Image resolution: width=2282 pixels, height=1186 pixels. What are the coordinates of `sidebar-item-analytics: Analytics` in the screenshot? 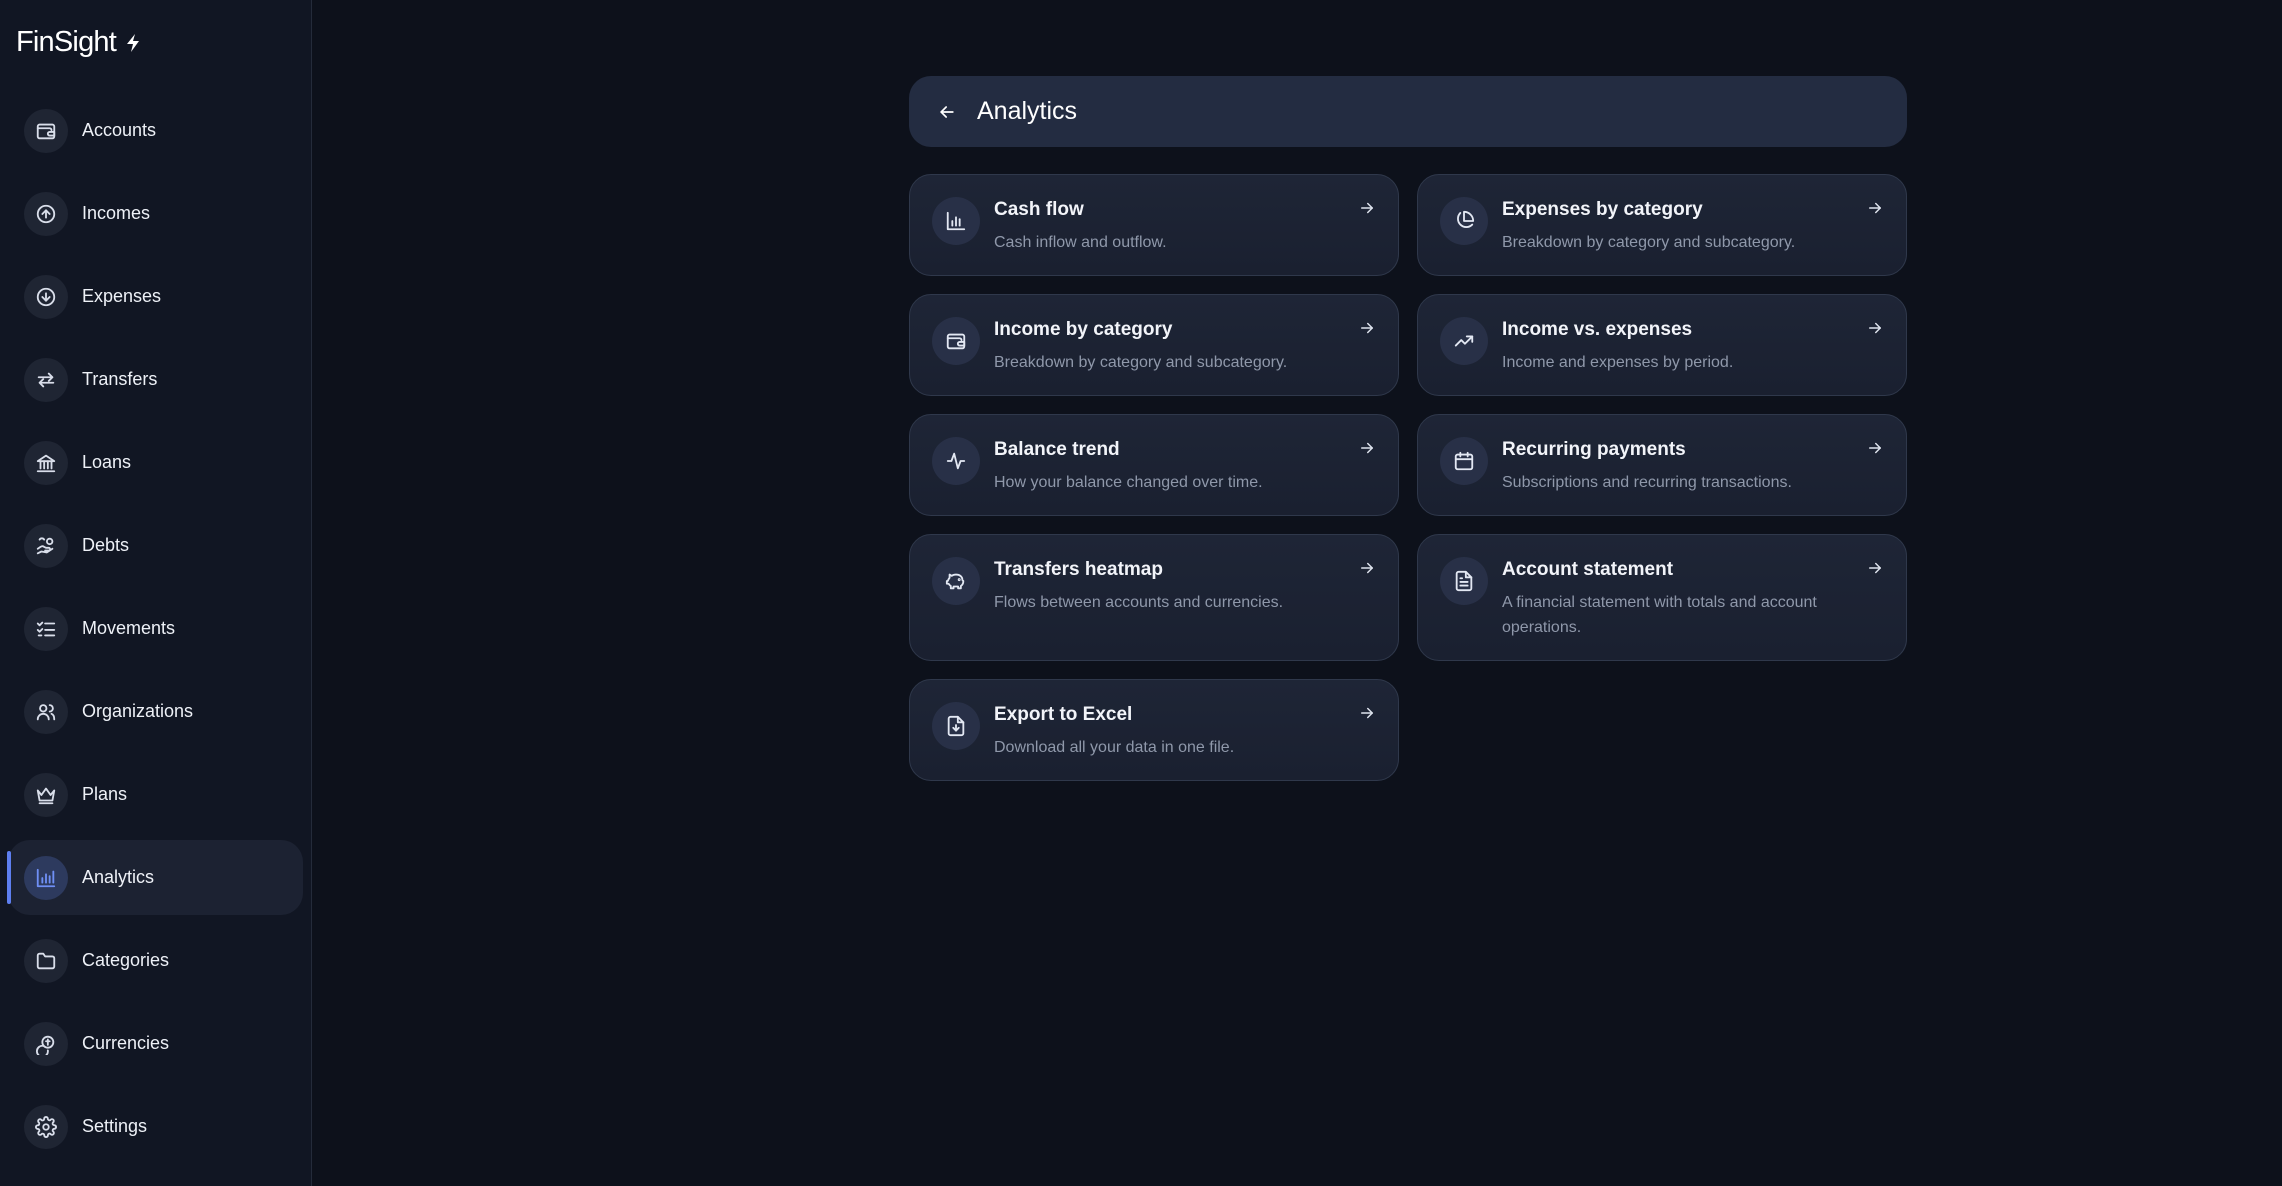 It's located at (155, 877).